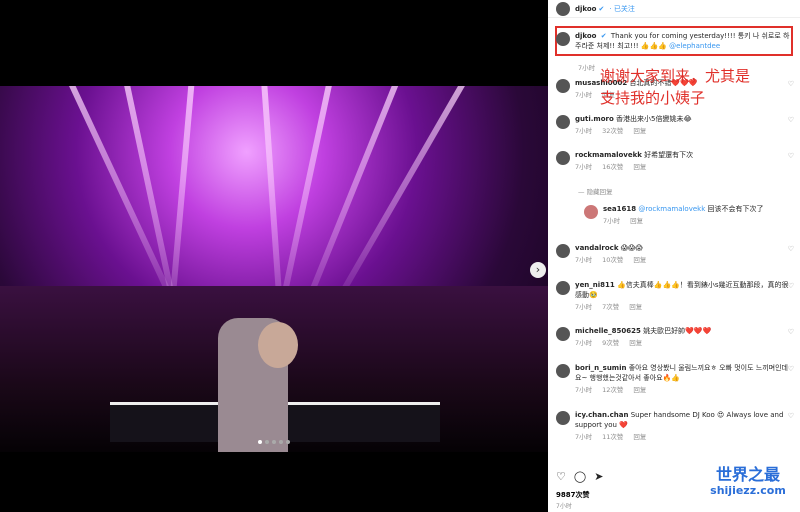 This screenshot has height=512, width=800. Describe the element at coordinates (653, 98) in the screenshot. I see `annotation-line: 支持我的小姨子` at that location.